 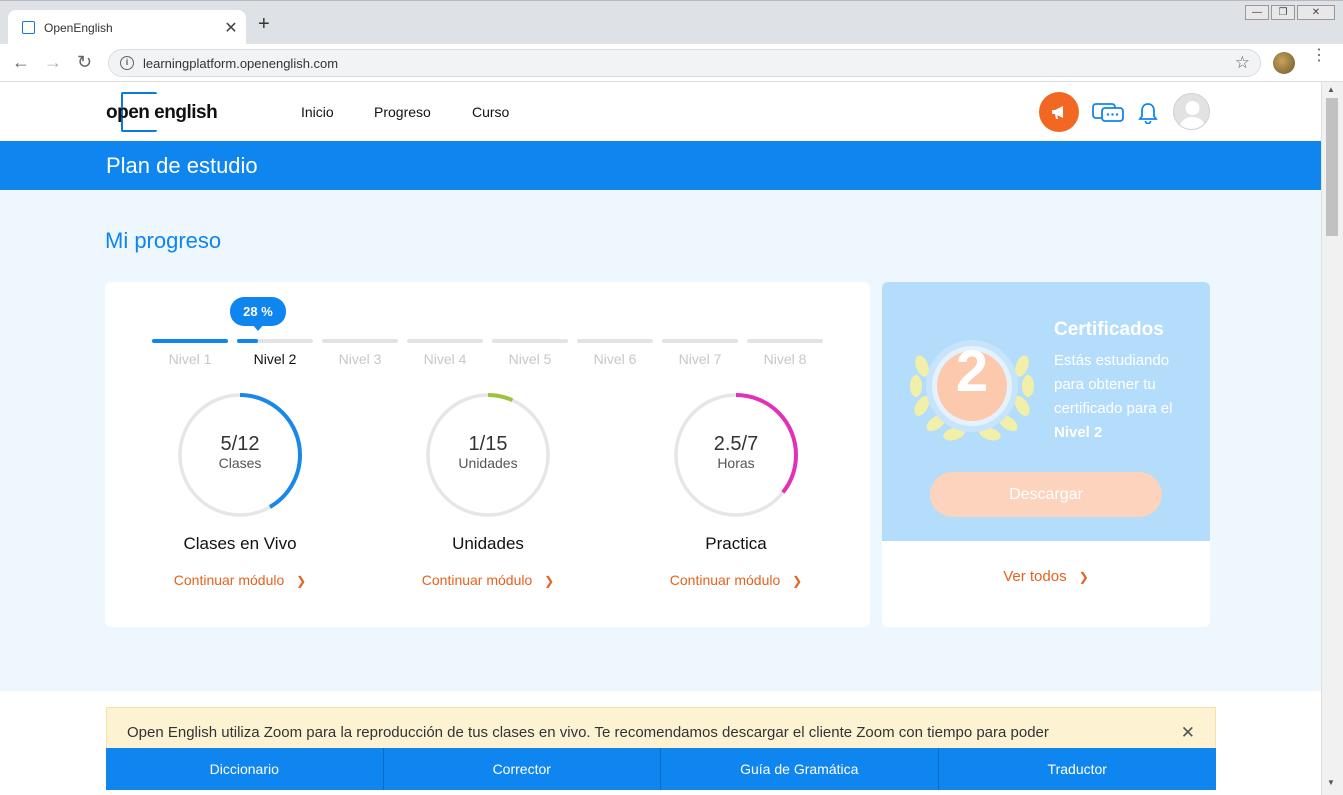 What do you see at coordinates (1109, 329) in the screenshot?
I see `certificate-title: Certificados` at bounding box center [1109, 329].